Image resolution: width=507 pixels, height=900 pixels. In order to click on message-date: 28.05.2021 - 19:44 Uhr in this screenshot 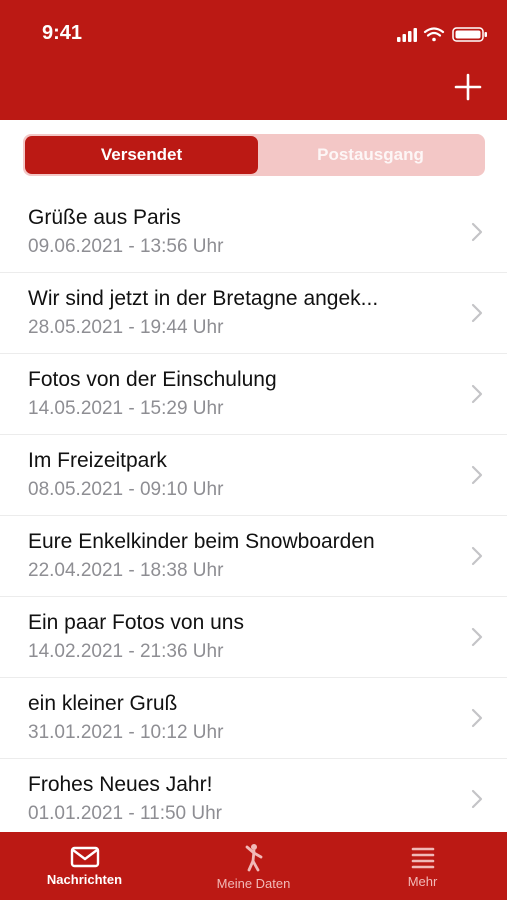, I will do `click(126, 327)`.